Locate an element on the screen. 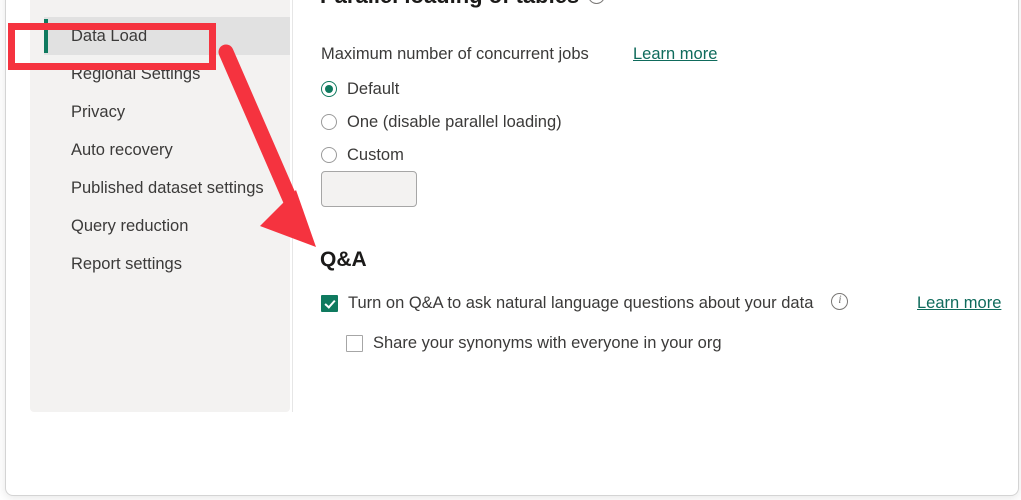 This screenshot has height=500, width=1021. qa-share-synonyms-checkbox is located at coordinates (354, 343).